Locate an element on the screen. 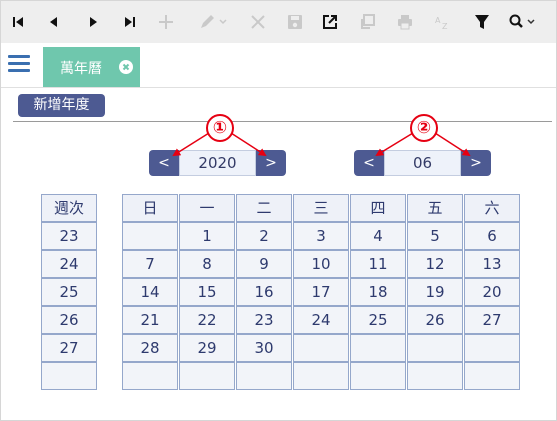  week-number-cell: 24 is located at coordinates (69, 264).